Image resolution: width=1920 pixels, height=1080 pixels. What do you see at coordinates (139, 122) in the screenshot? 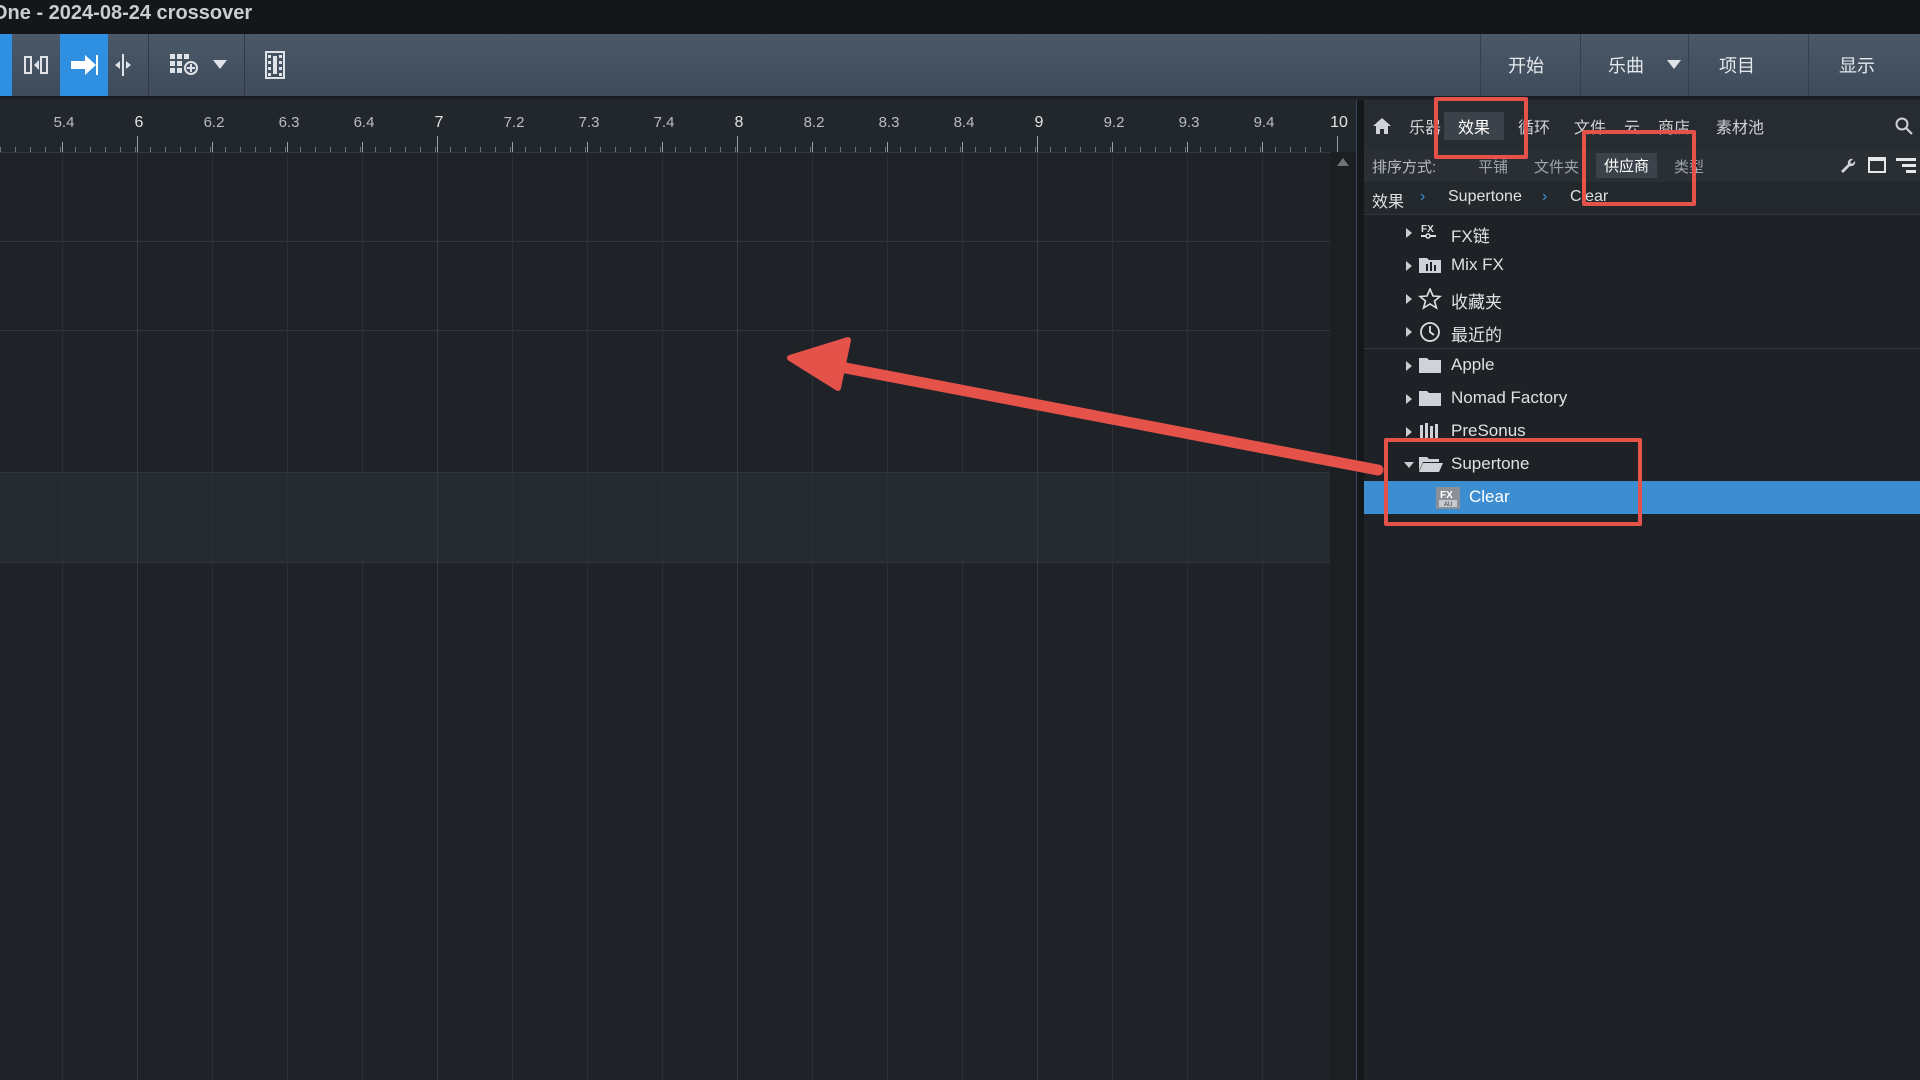
I see `ruler-tick-label: 6` at bounding box center [139, 122].